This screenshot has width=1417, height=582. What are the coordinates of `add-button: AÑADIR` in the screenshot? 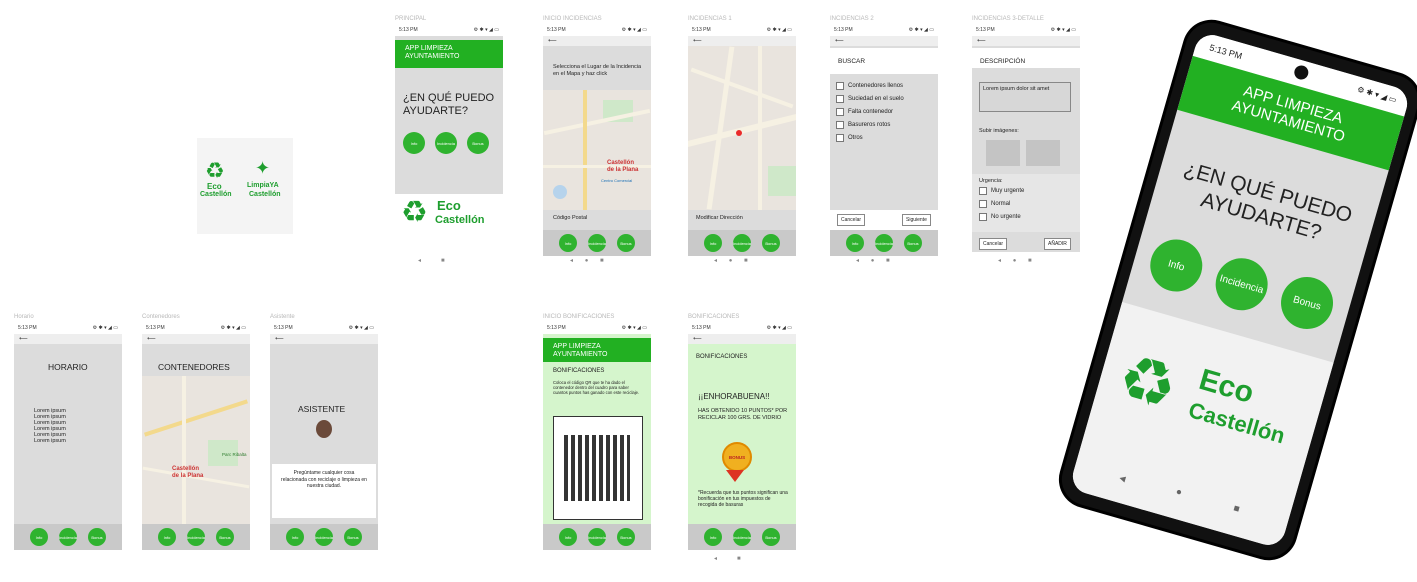 It's located at (1057, 244).